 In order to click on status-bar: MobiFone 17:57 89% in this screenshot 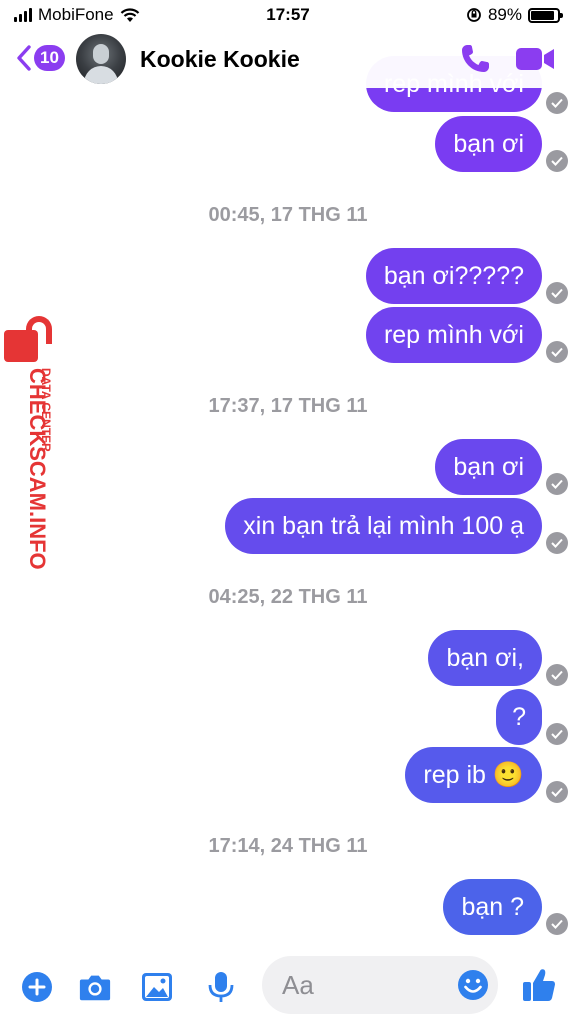, I will do `click(288, 15)`.